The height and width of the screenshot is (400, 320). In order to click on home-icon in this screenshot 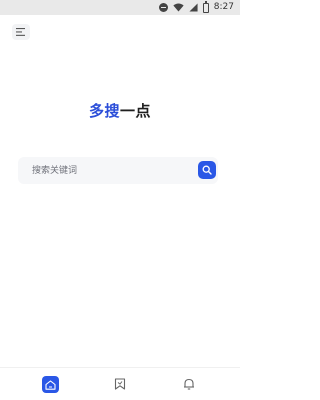, I will do `click(50, 384)`.